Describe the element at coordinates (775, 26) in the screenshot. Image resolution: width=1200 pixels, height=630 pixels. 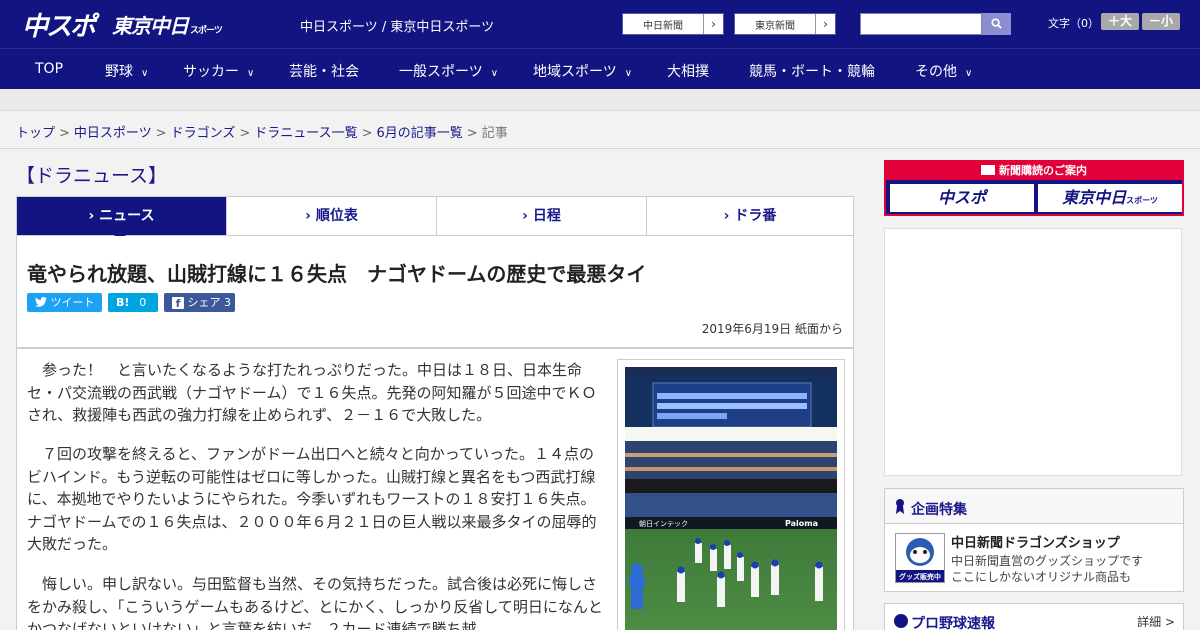
I see `tokyo-link-label: 東京新聞` at that location.